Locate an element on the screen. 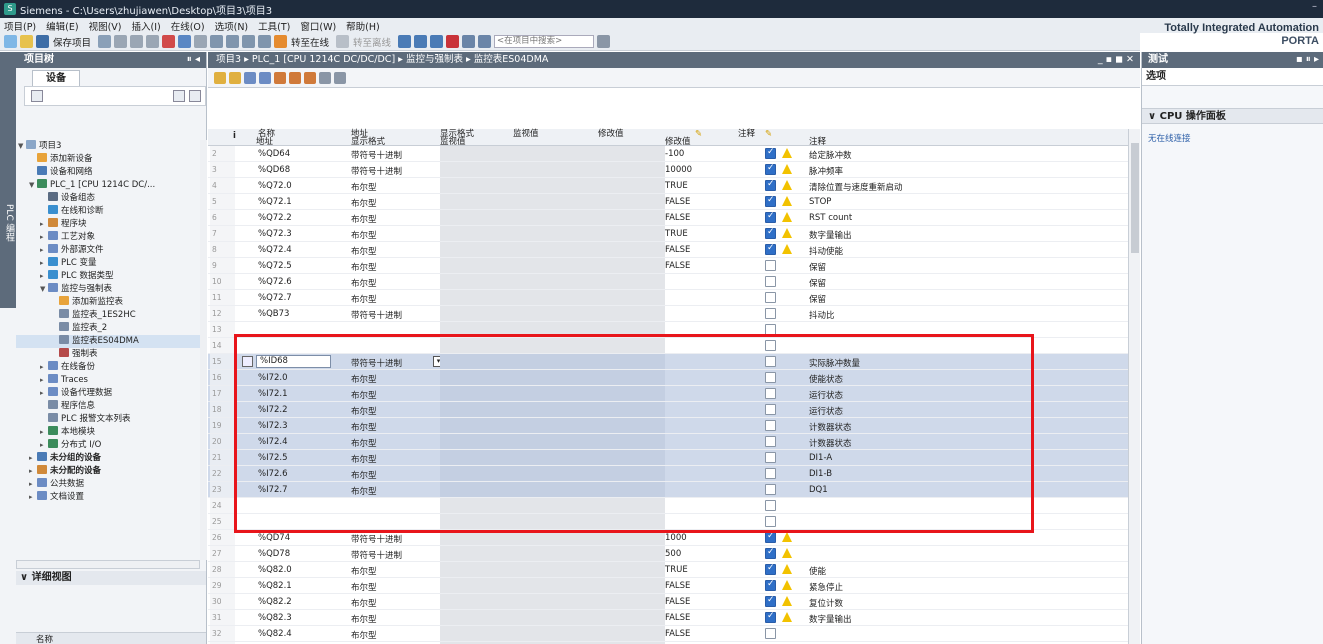 This screenshot has width=1323, height=644. table-row: 32 %Q82.4 布尔型 FALSE is located at coordinates (668, 634).